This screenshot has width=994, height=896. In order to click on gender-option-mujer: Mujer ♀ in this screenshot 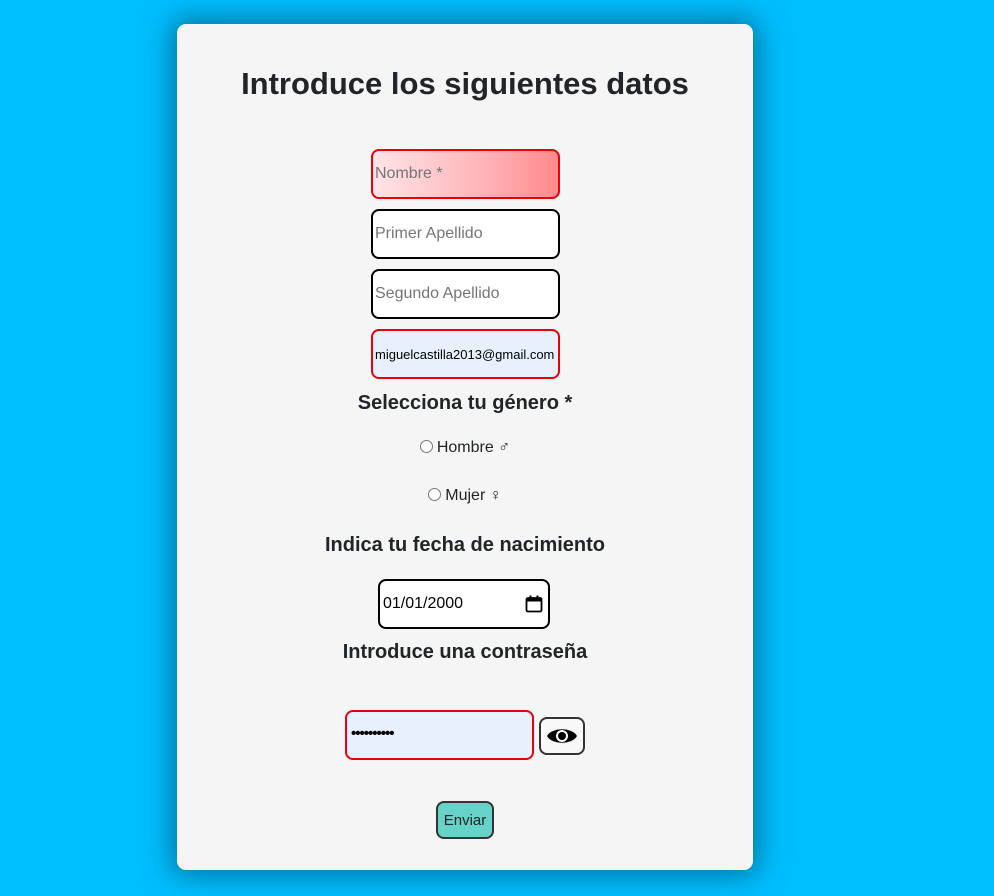, I will do `click(465, 496)`.